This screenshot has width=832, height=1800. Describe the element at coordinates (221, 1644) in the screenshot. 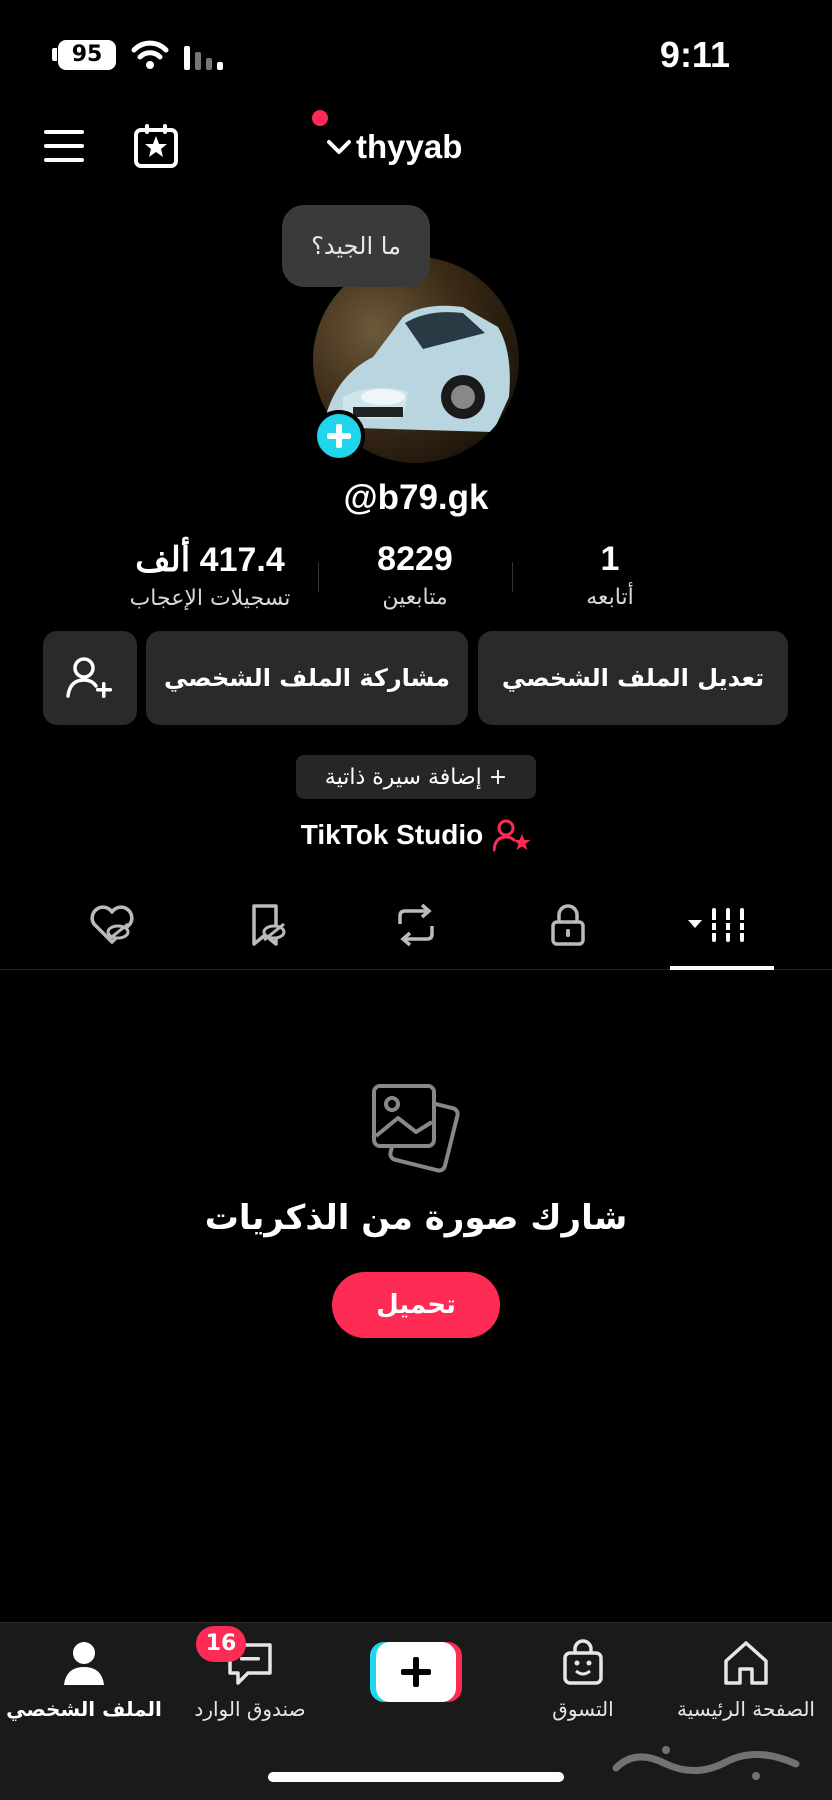

I see `inbox-badge: 16` at that location.